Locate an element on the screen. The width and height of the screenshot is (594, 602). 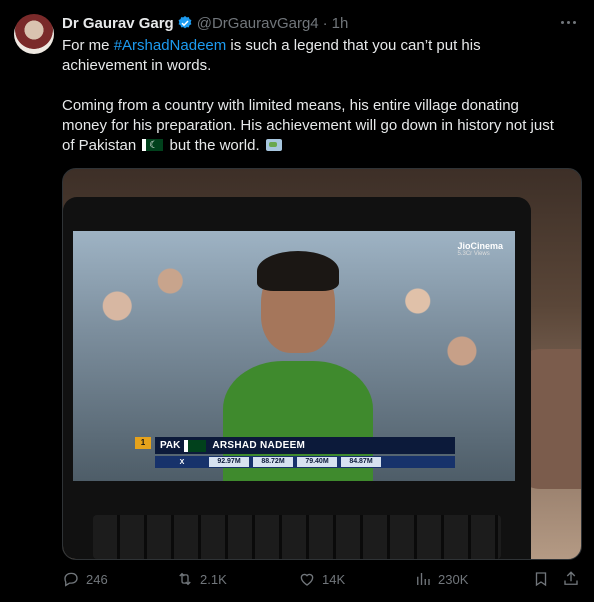
timestamp: 1h is located at coordinates (340, 23).